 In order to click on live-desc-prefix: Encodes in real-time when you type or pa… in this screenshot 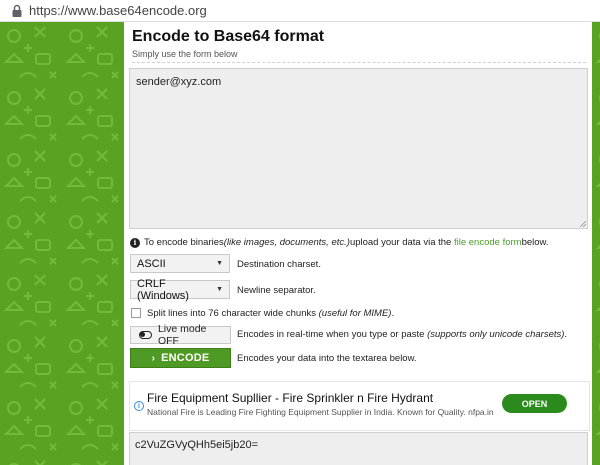, I will do `click(332, 334)`.